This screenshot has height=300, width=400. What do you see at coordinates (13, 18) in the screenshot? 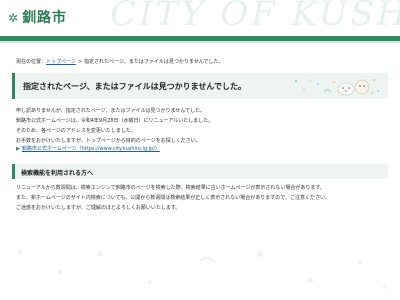
I see `city-emblem-icon: ✲` at bounding box center [13, 18].